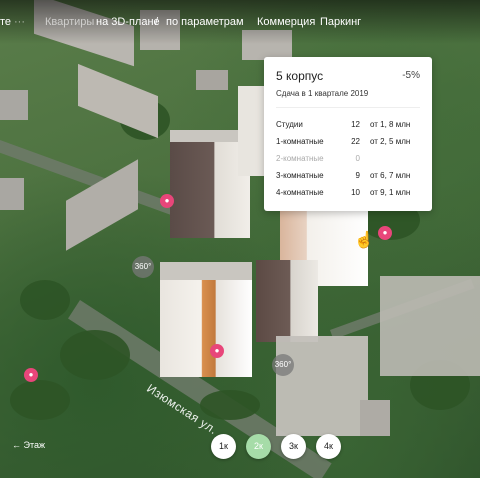 This screenshot has height=478, width=480. What do you see at coordinates (300, 158) in the screenshot?
I see `apartment-type: 2-комнатные` at bounding box center [300, 158].